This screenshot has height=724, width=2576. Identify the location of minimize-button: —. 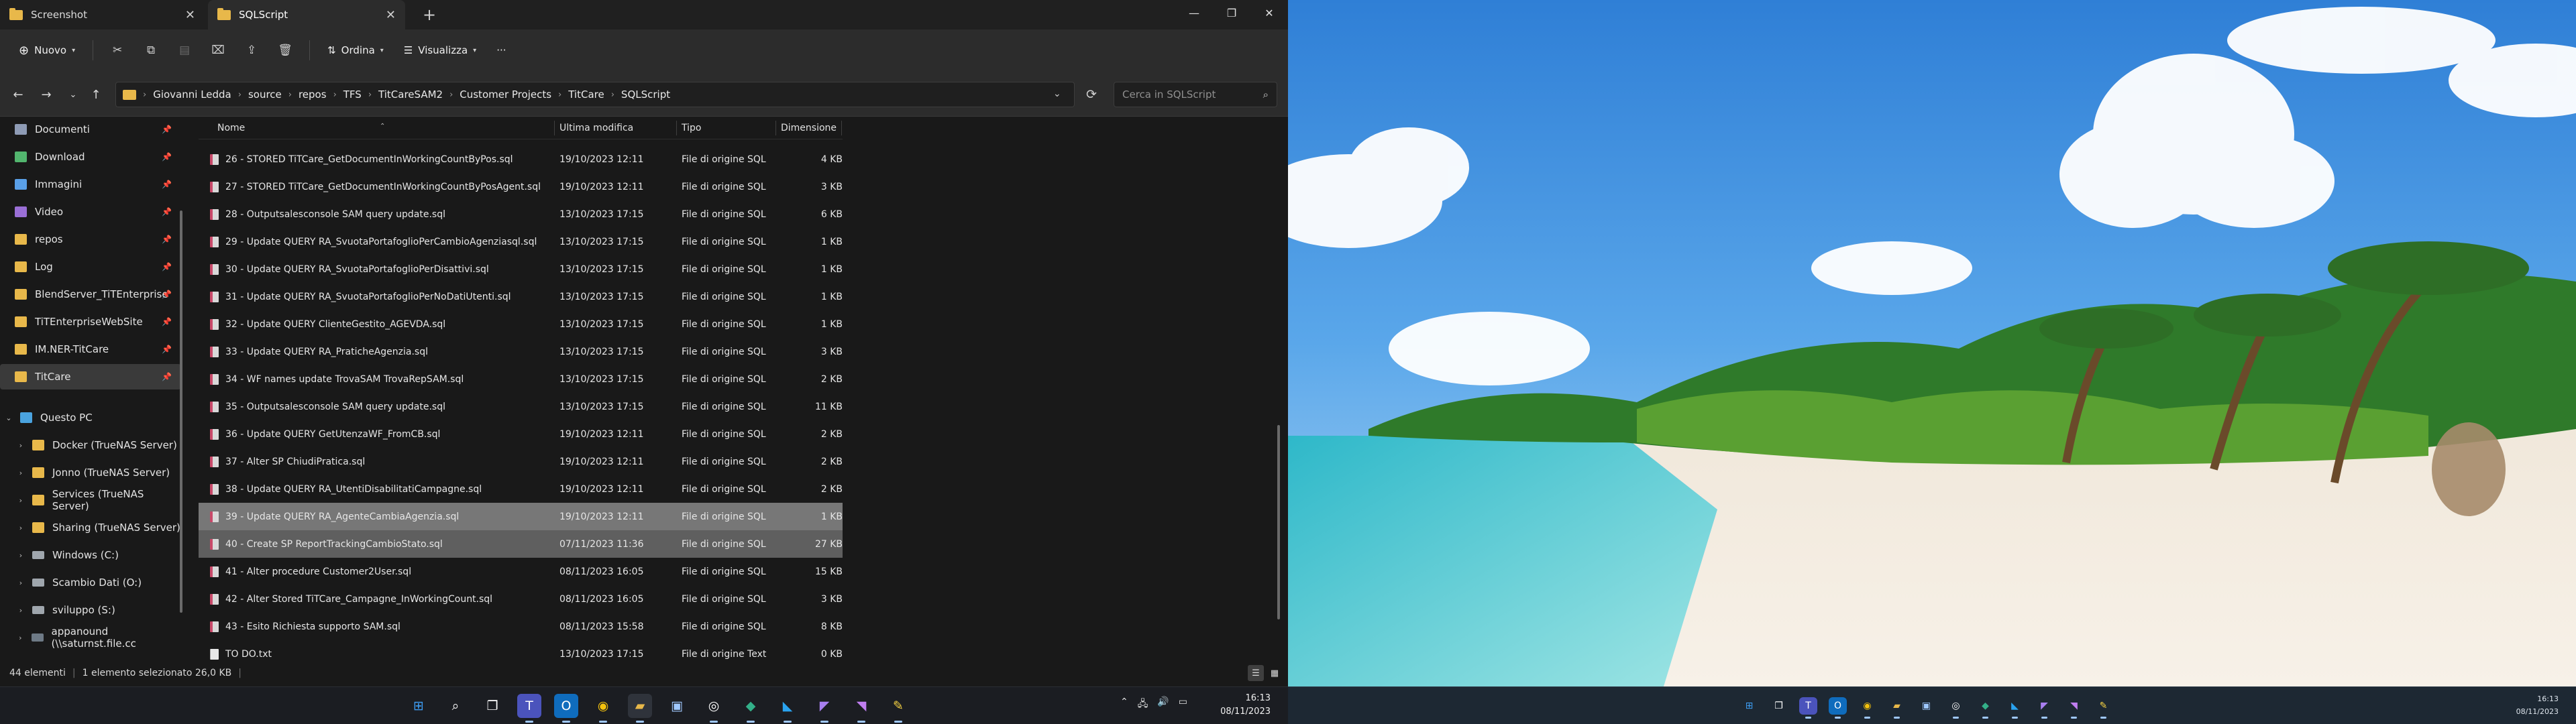
(1194, 13).